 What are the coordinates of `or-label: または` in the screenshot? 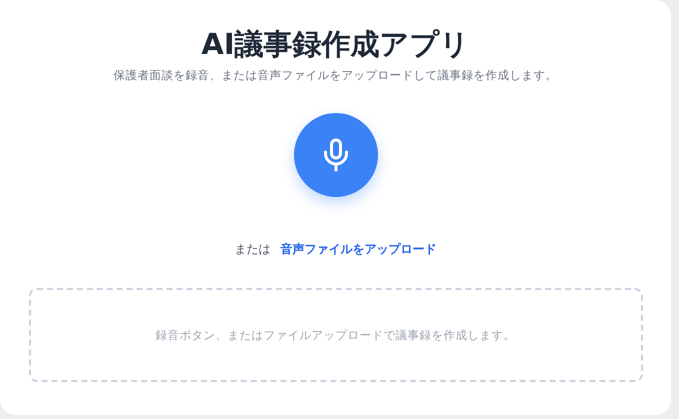 It's located at (252, 249).